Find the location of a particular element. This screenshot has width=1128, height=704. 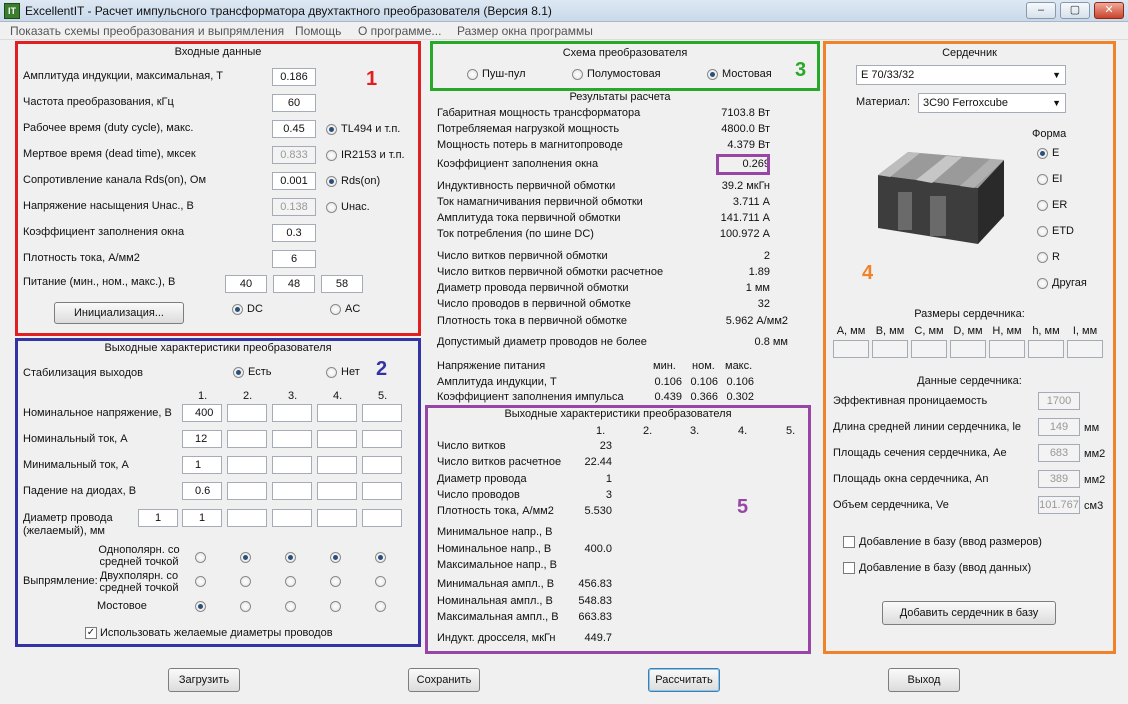

core-select: E 70/33/32 ▼ is located at coordinates (961, 75).